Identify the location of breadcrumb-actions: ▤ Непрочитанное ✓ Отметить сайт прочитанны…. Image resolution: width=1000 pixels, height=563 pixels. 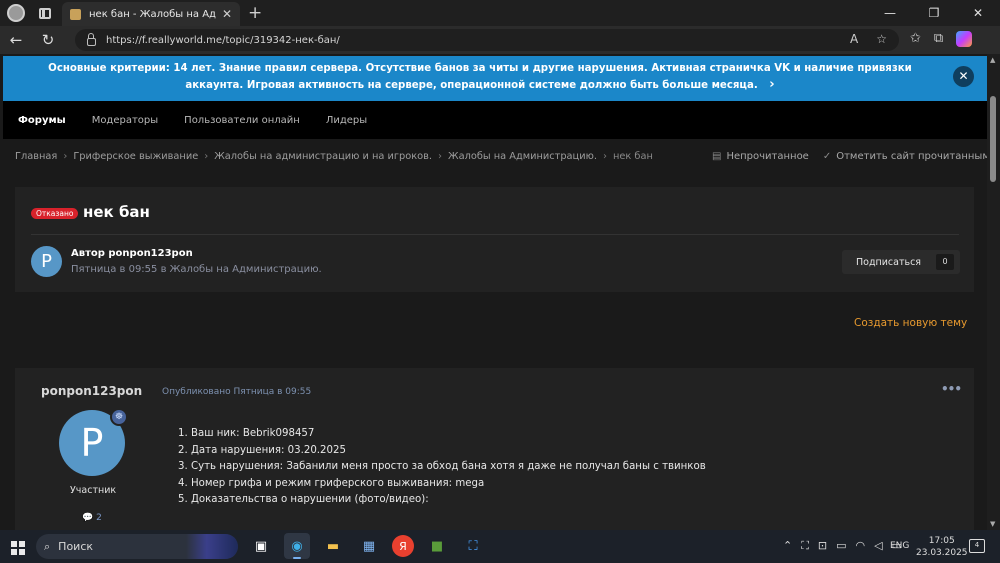
(849, 156).